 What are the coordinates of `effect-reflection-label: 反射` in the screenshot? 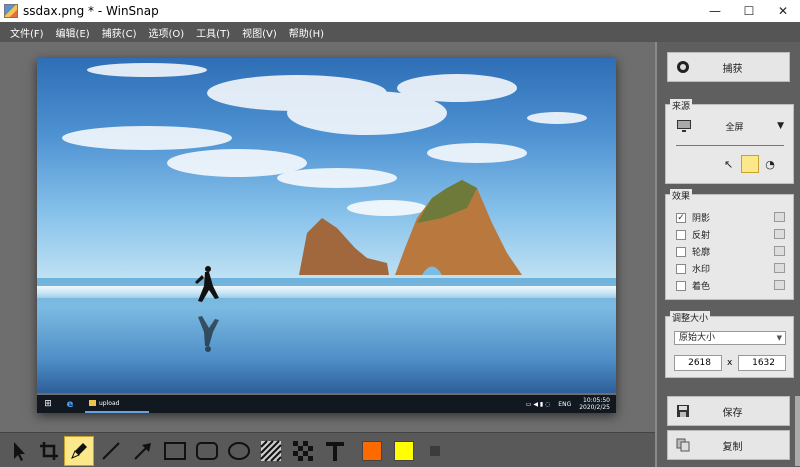 It's located at (701, 236).